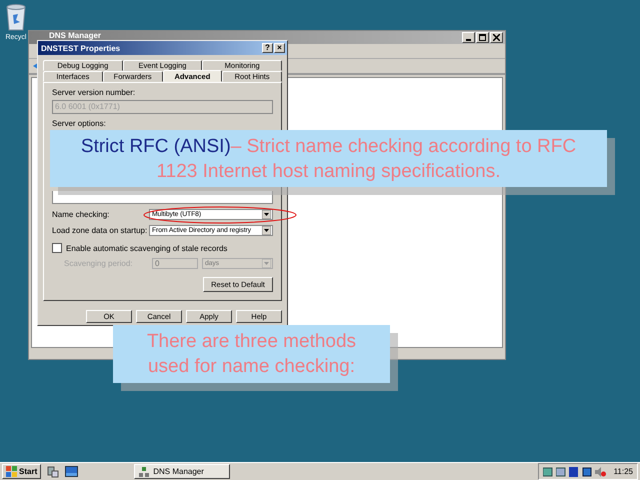 The width and height of the screenshot is (640, 480). Describe the element at coordinates (79, 123) in the screenshot. I see `field-label: Server options:` at that location.